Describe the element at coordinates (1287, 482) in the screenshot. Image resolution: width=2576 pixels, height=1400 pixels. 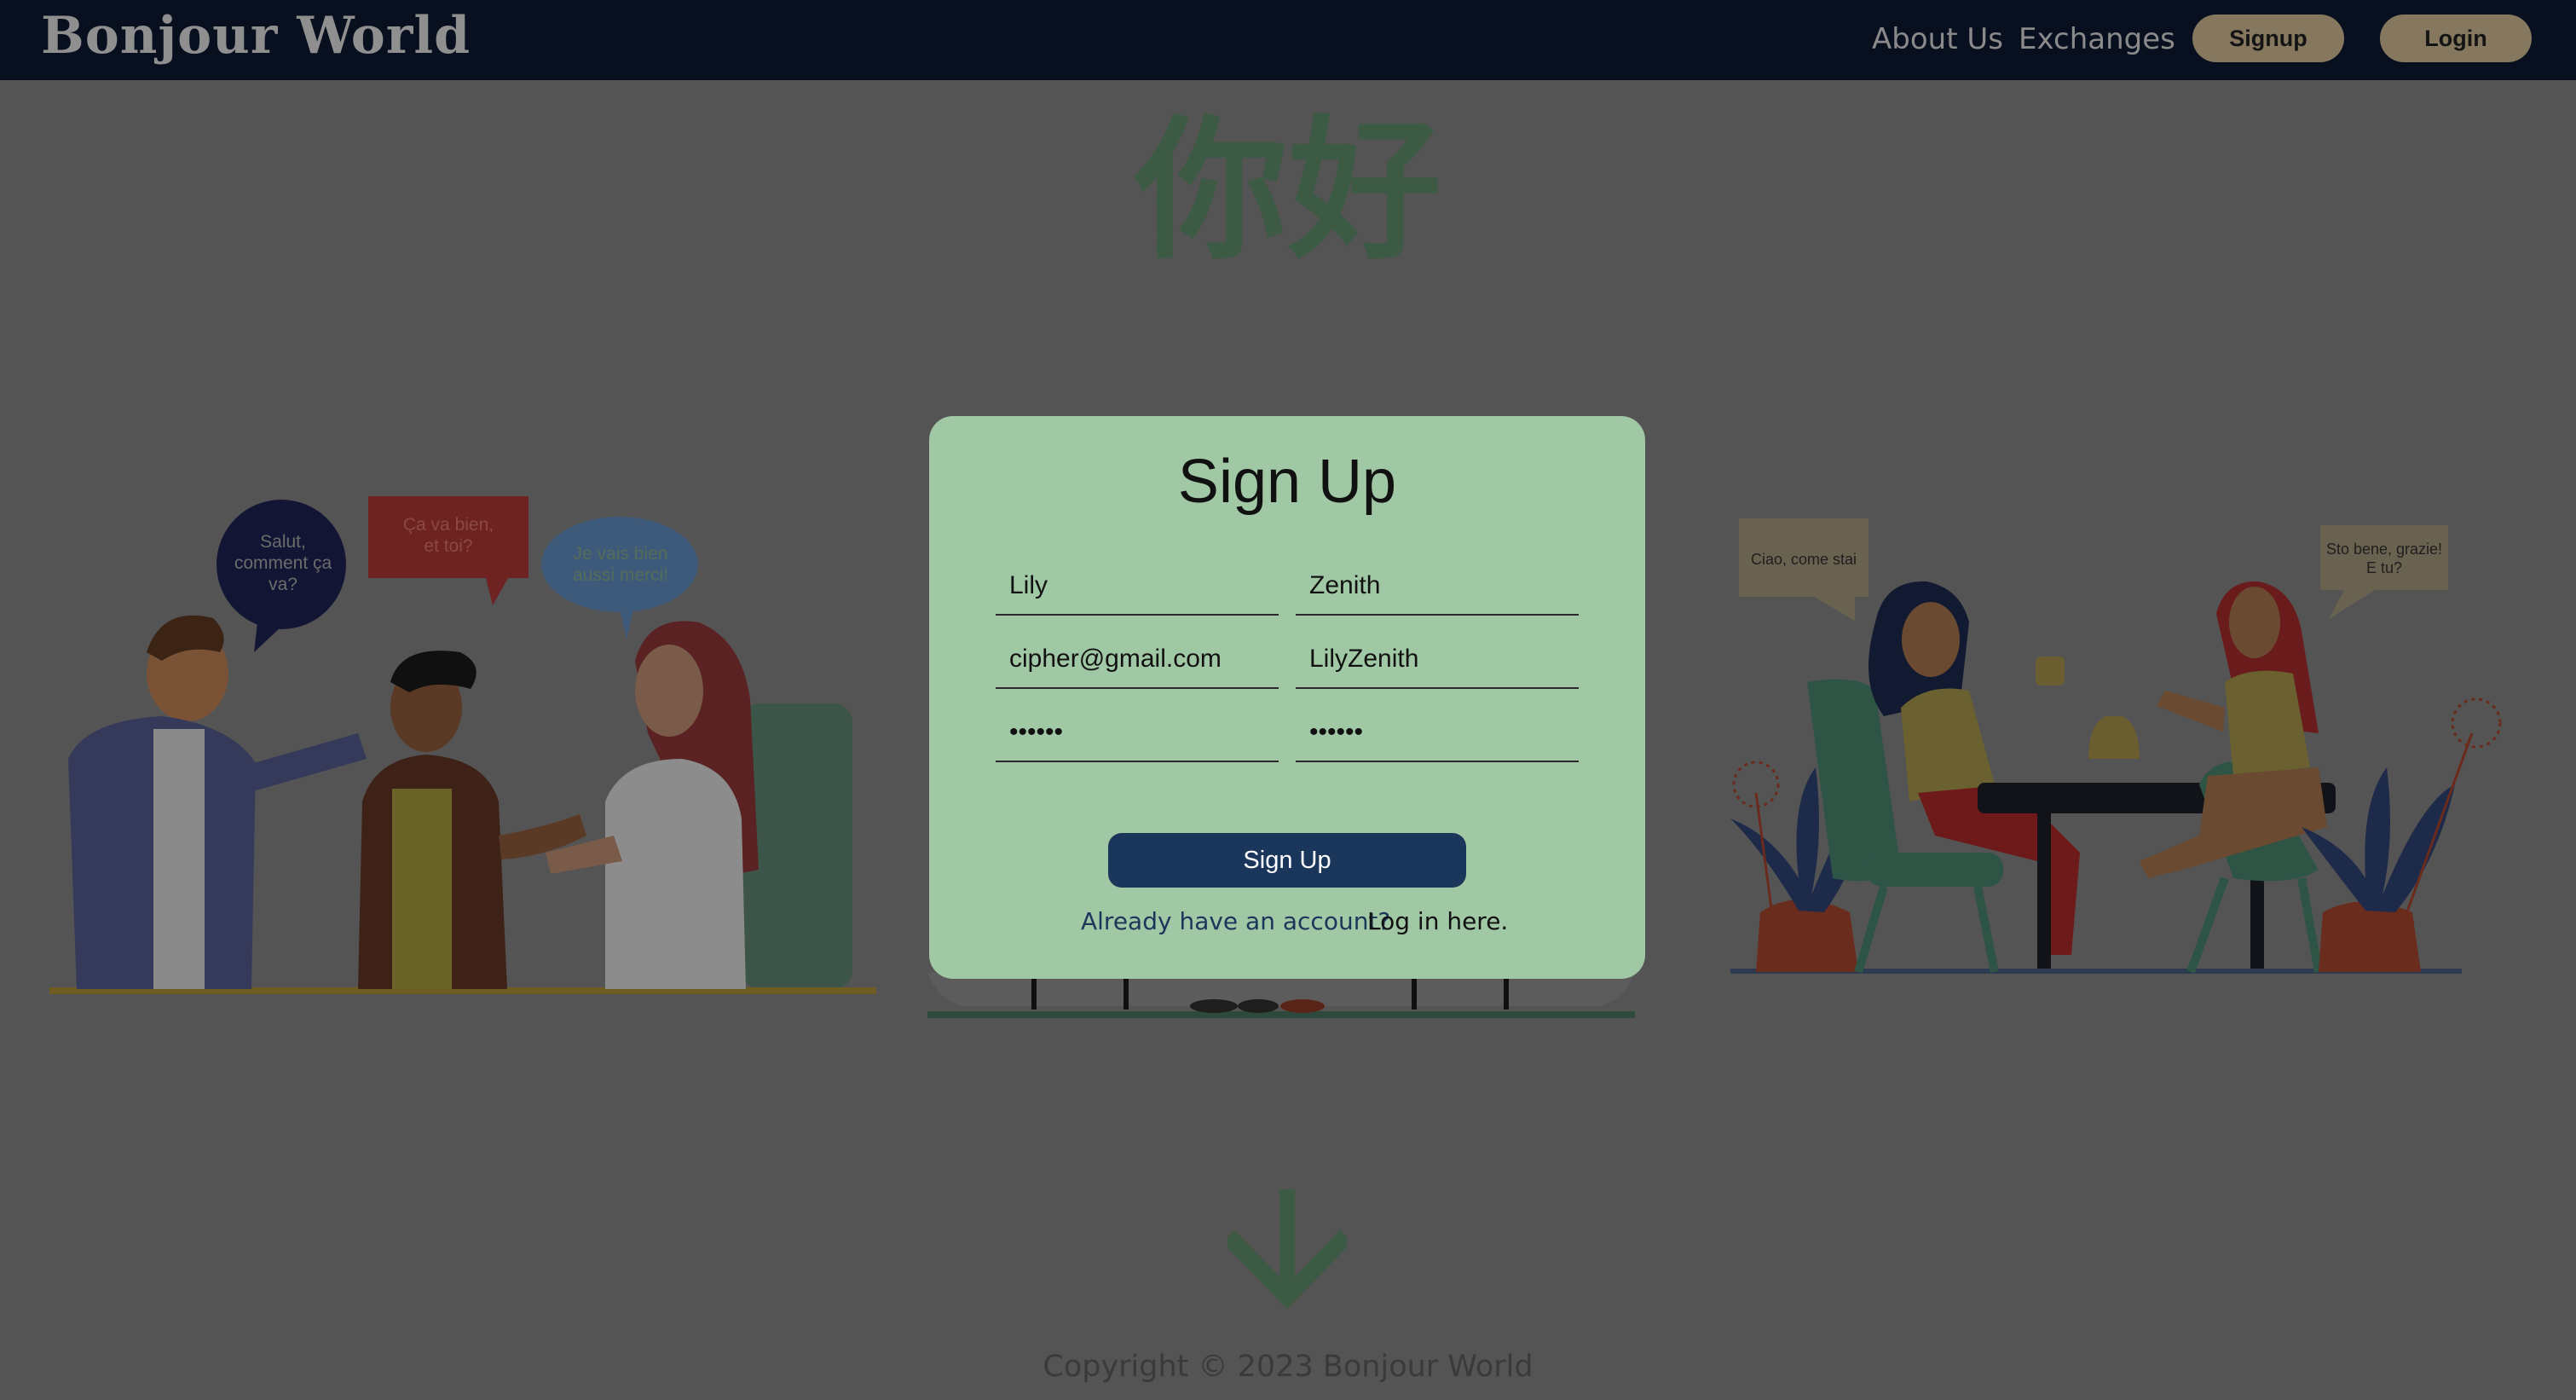
I see `modal-title: Sign Up` at that location.